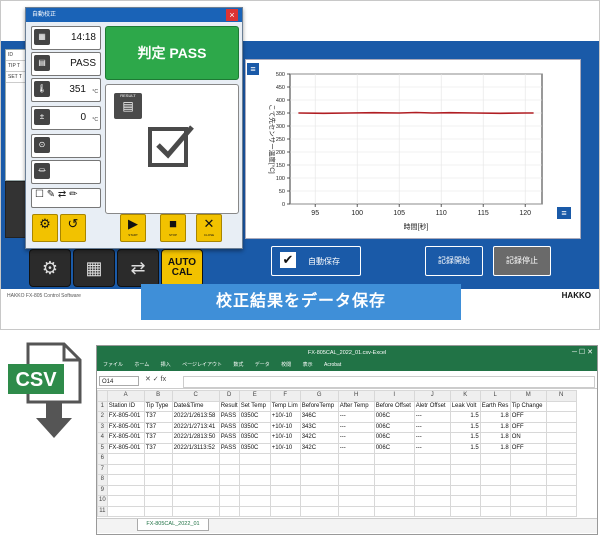 The width and height of the screenshot is (600, 538). What do you see at coordinates (195, 396) in the screenshot?
I see `column-header: C` at bounding box center [195, 396].